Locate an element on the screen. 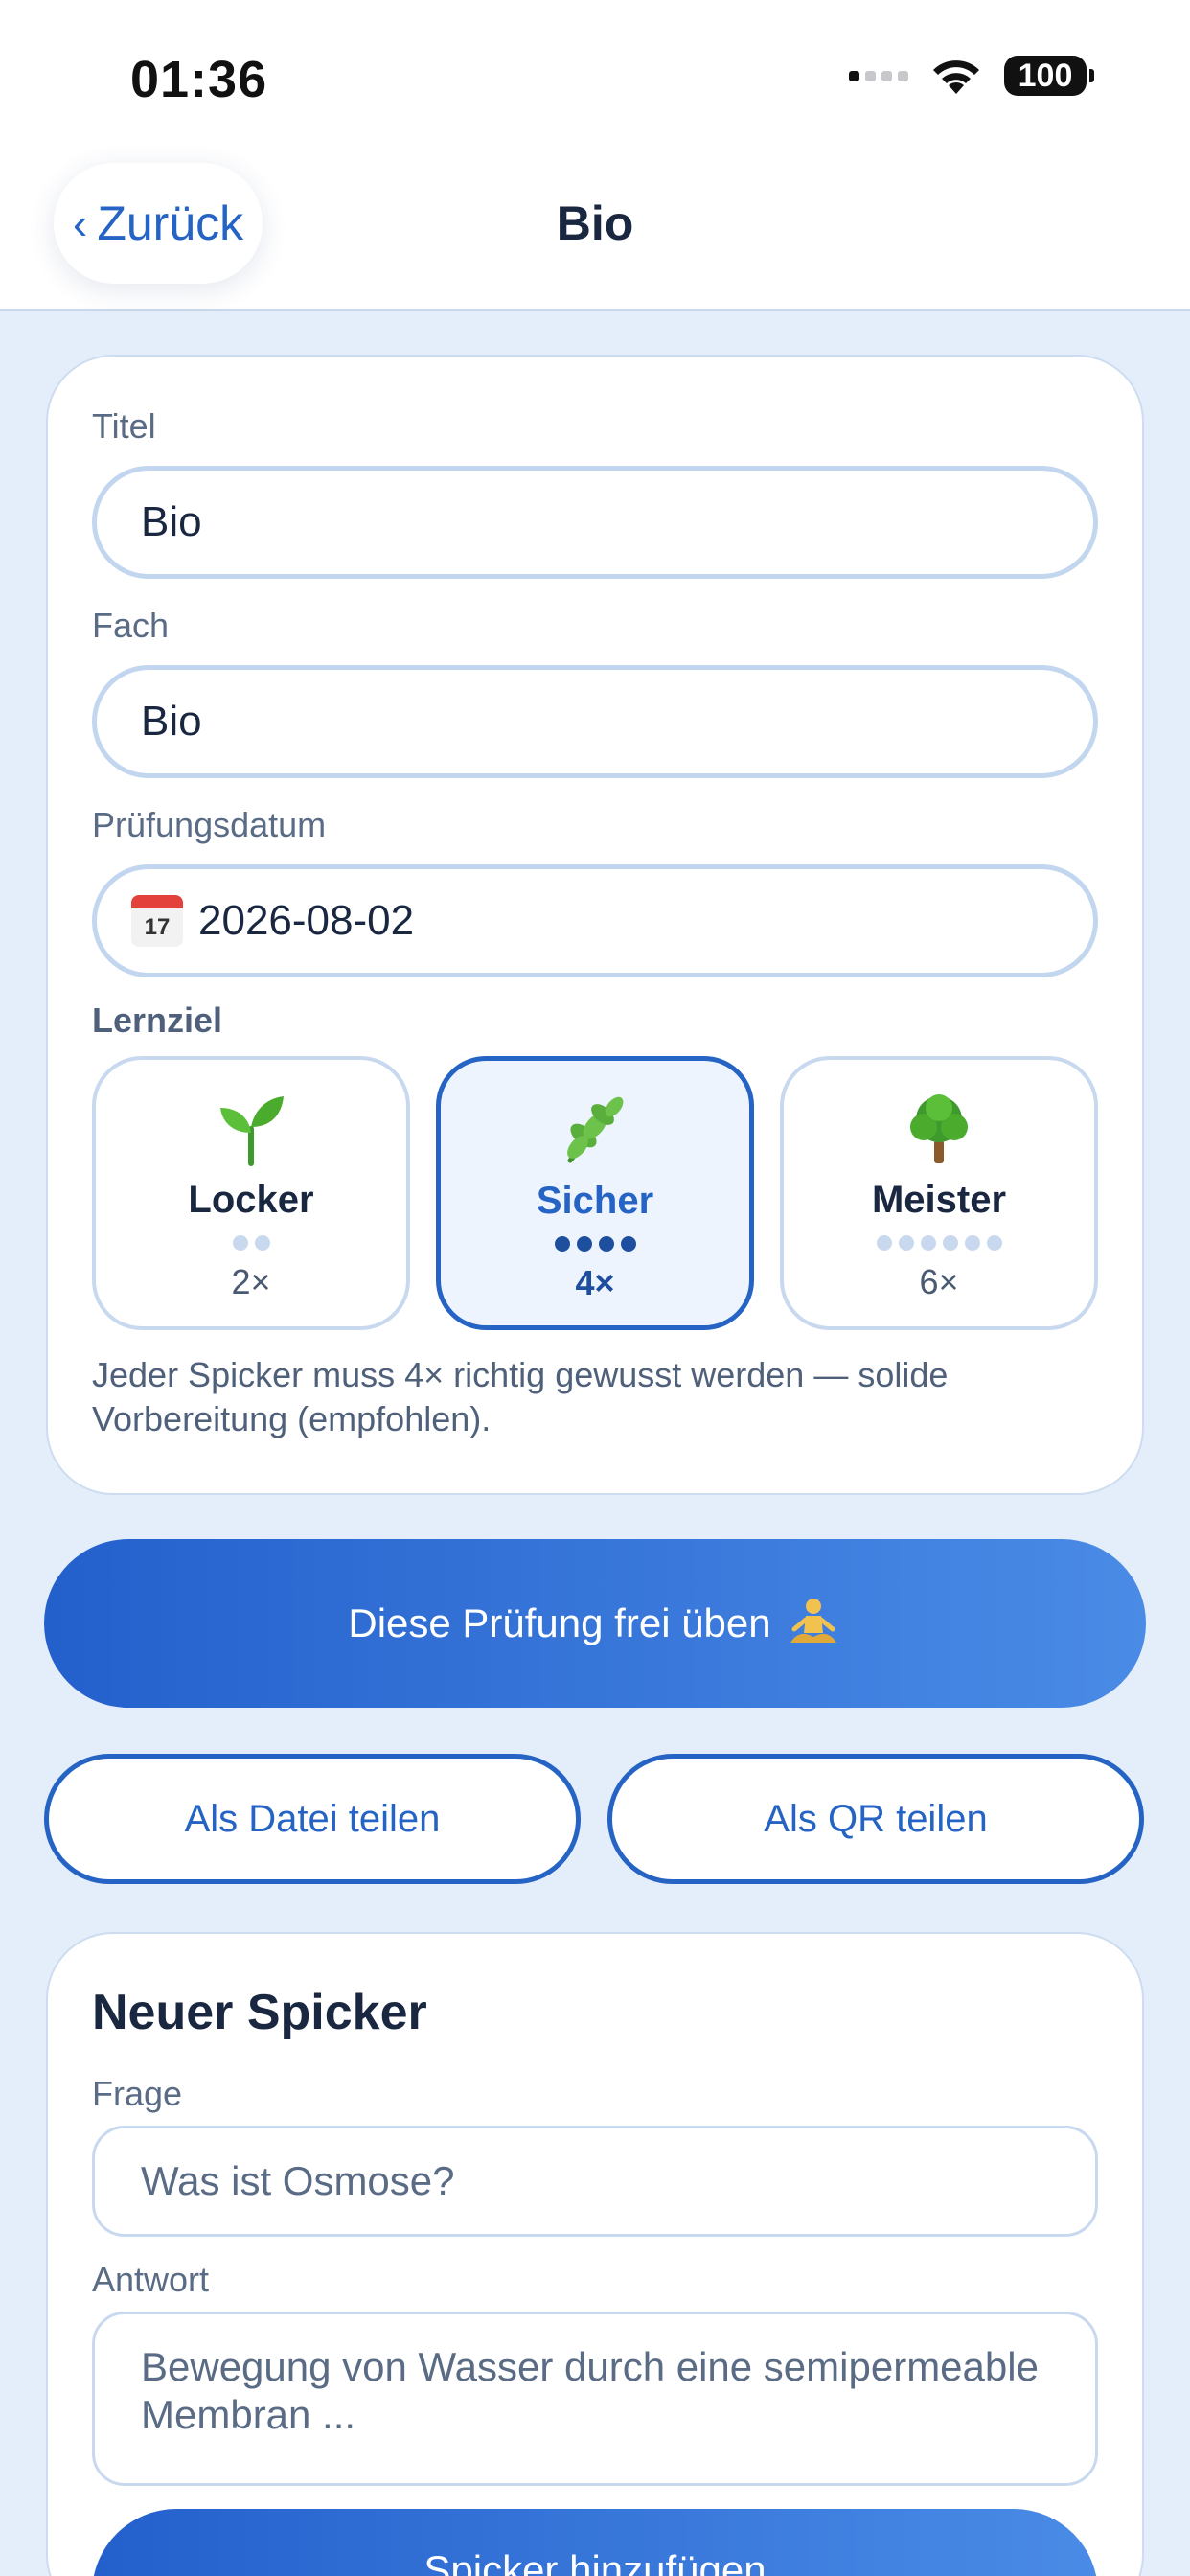 This screenshot has width=1190, height=2576. title-field: Bio is located at coordinates (595, 522).